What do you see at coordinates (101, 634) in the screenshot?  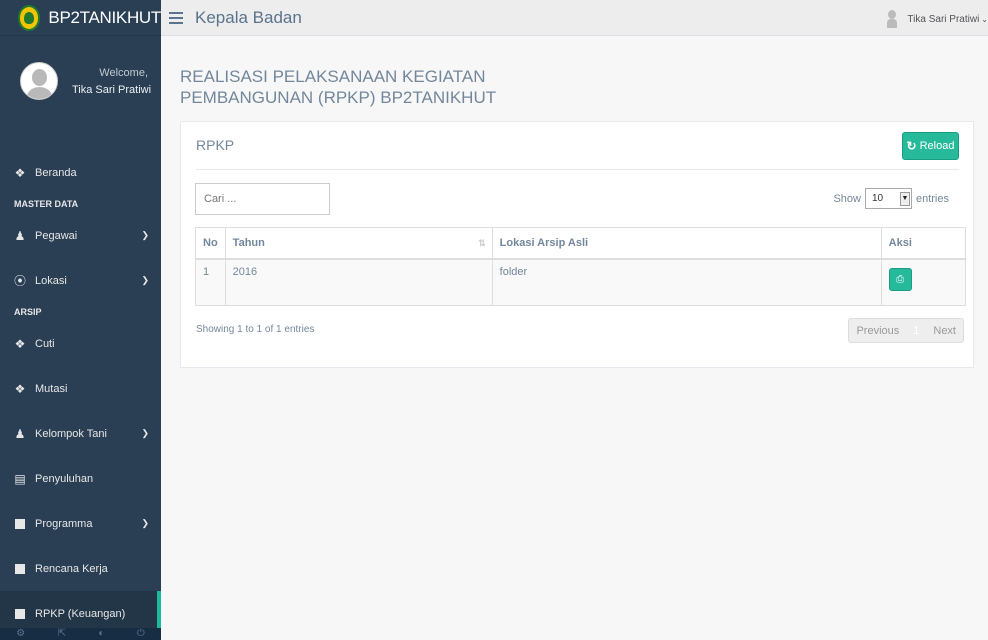 I see `eye-slash-icon: ◐` at bounding box center [101, 634].